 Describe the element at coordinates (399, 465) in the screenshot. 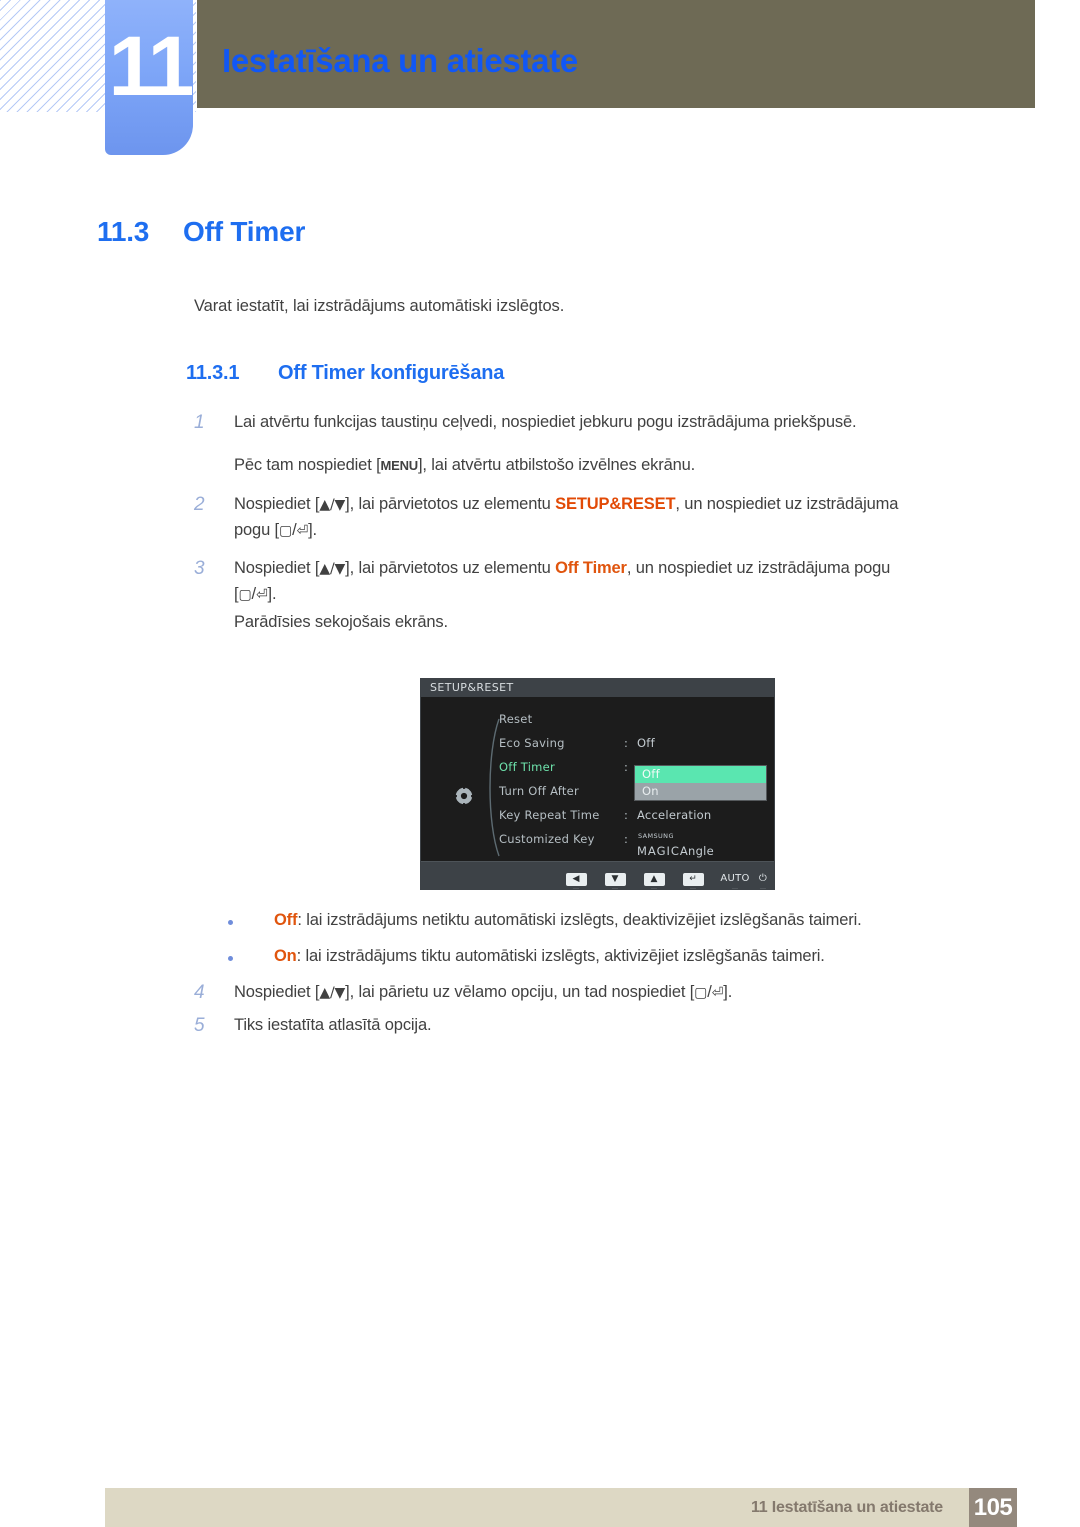

I see `menu-key-label: MENU` at that location.